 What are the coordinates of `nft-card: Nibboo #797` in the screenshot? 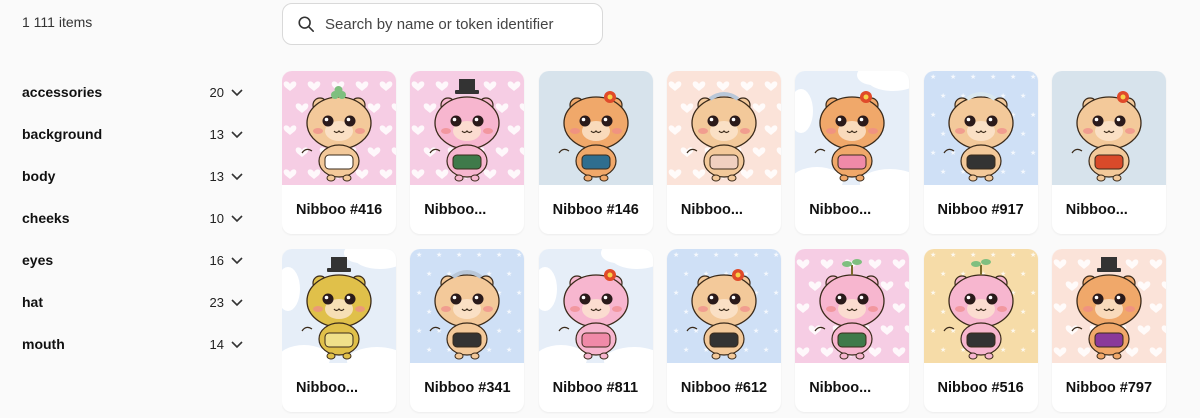 It's located at (1108, 330).